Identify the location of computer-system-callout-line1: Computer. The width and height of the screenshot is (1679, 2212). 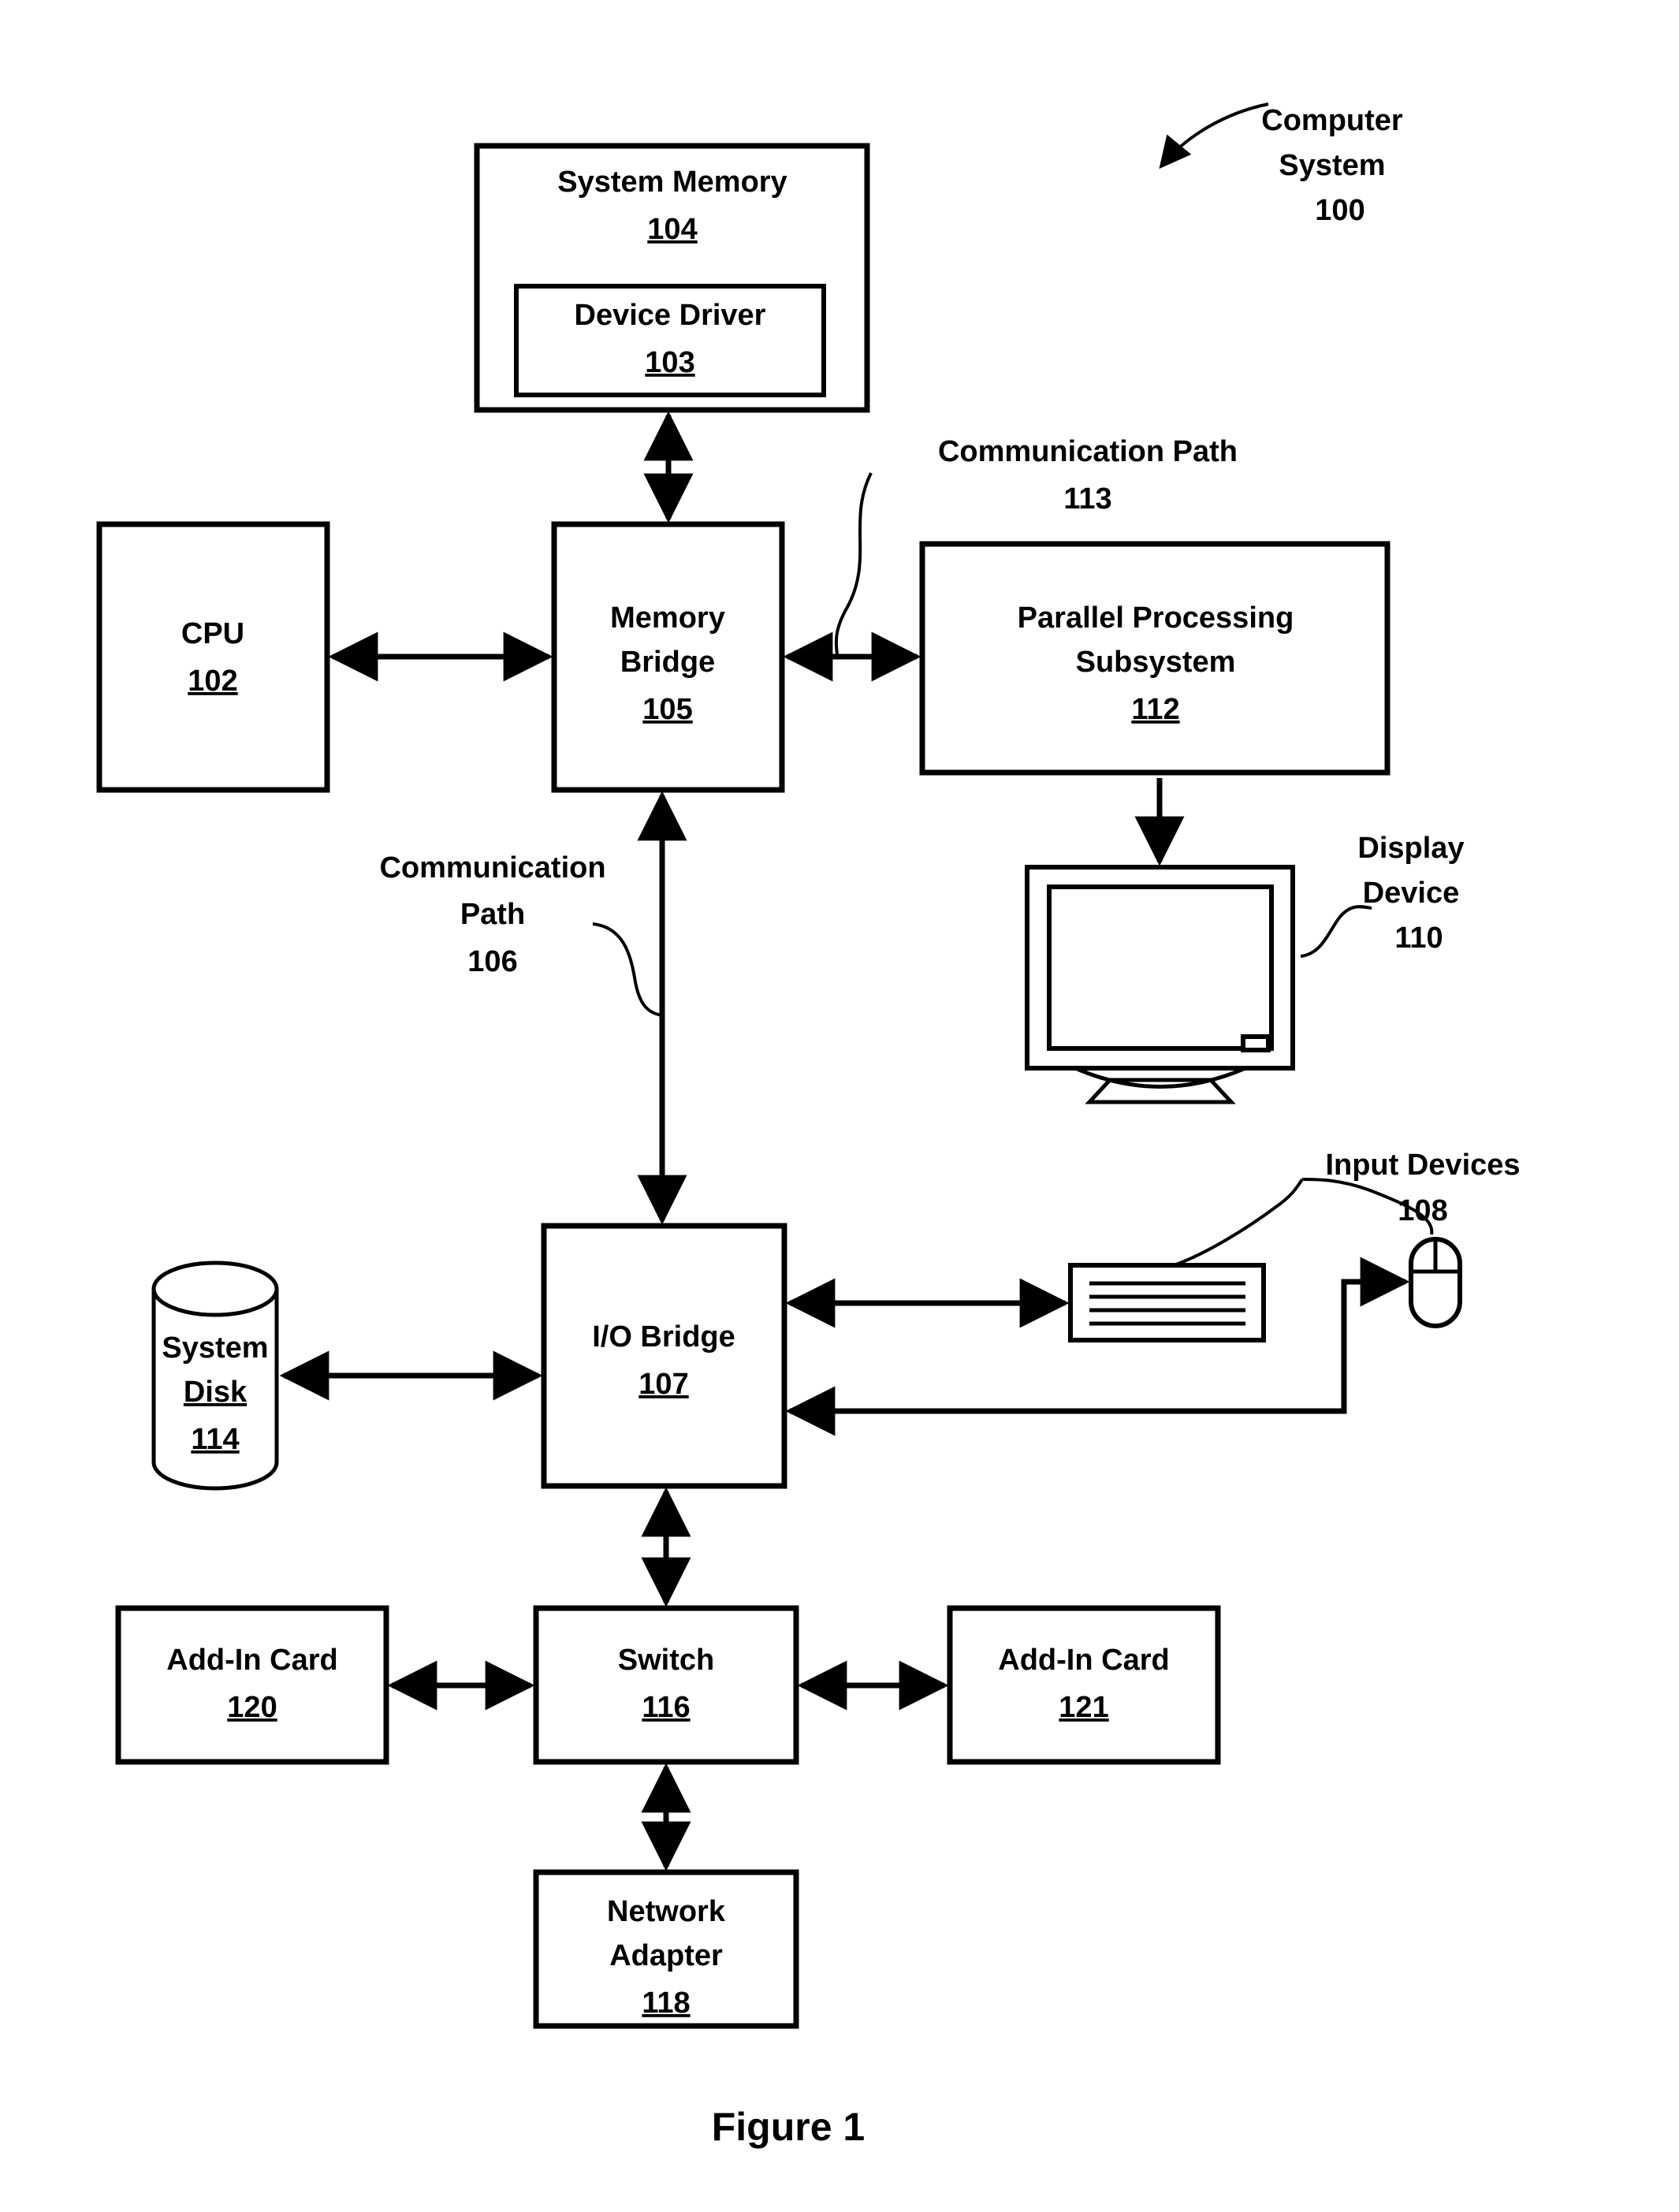
(1332, 120).